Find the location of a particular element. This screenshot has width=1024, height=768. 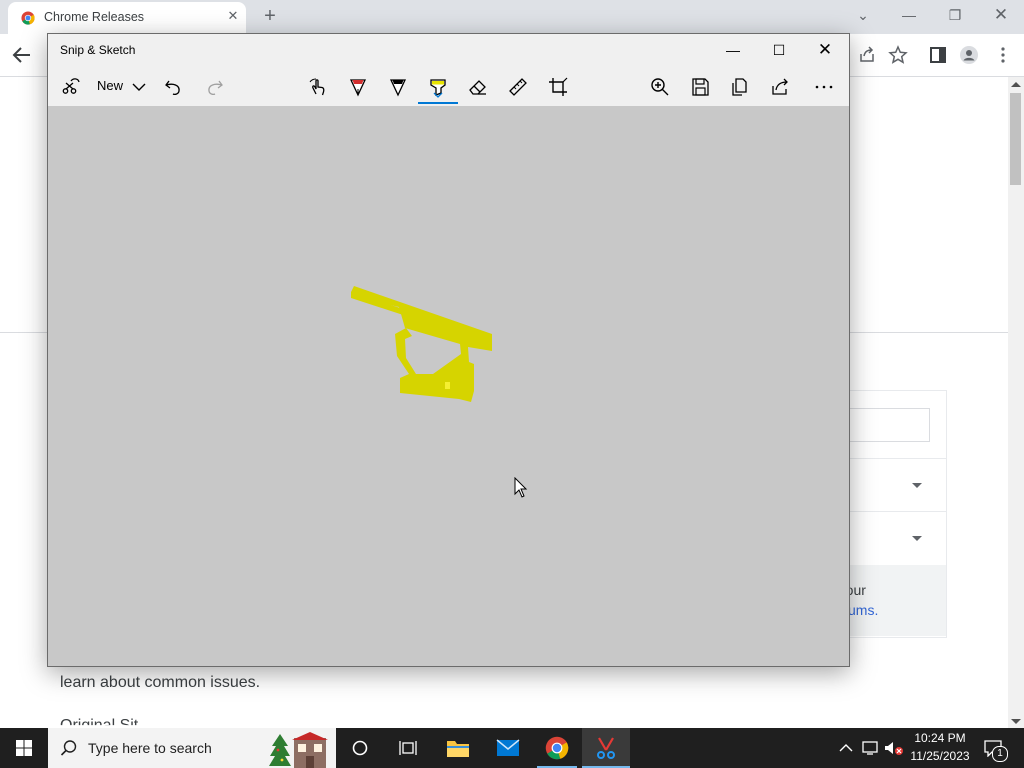

tab-title: Chrome Releases is located at coordinates (94, 17).